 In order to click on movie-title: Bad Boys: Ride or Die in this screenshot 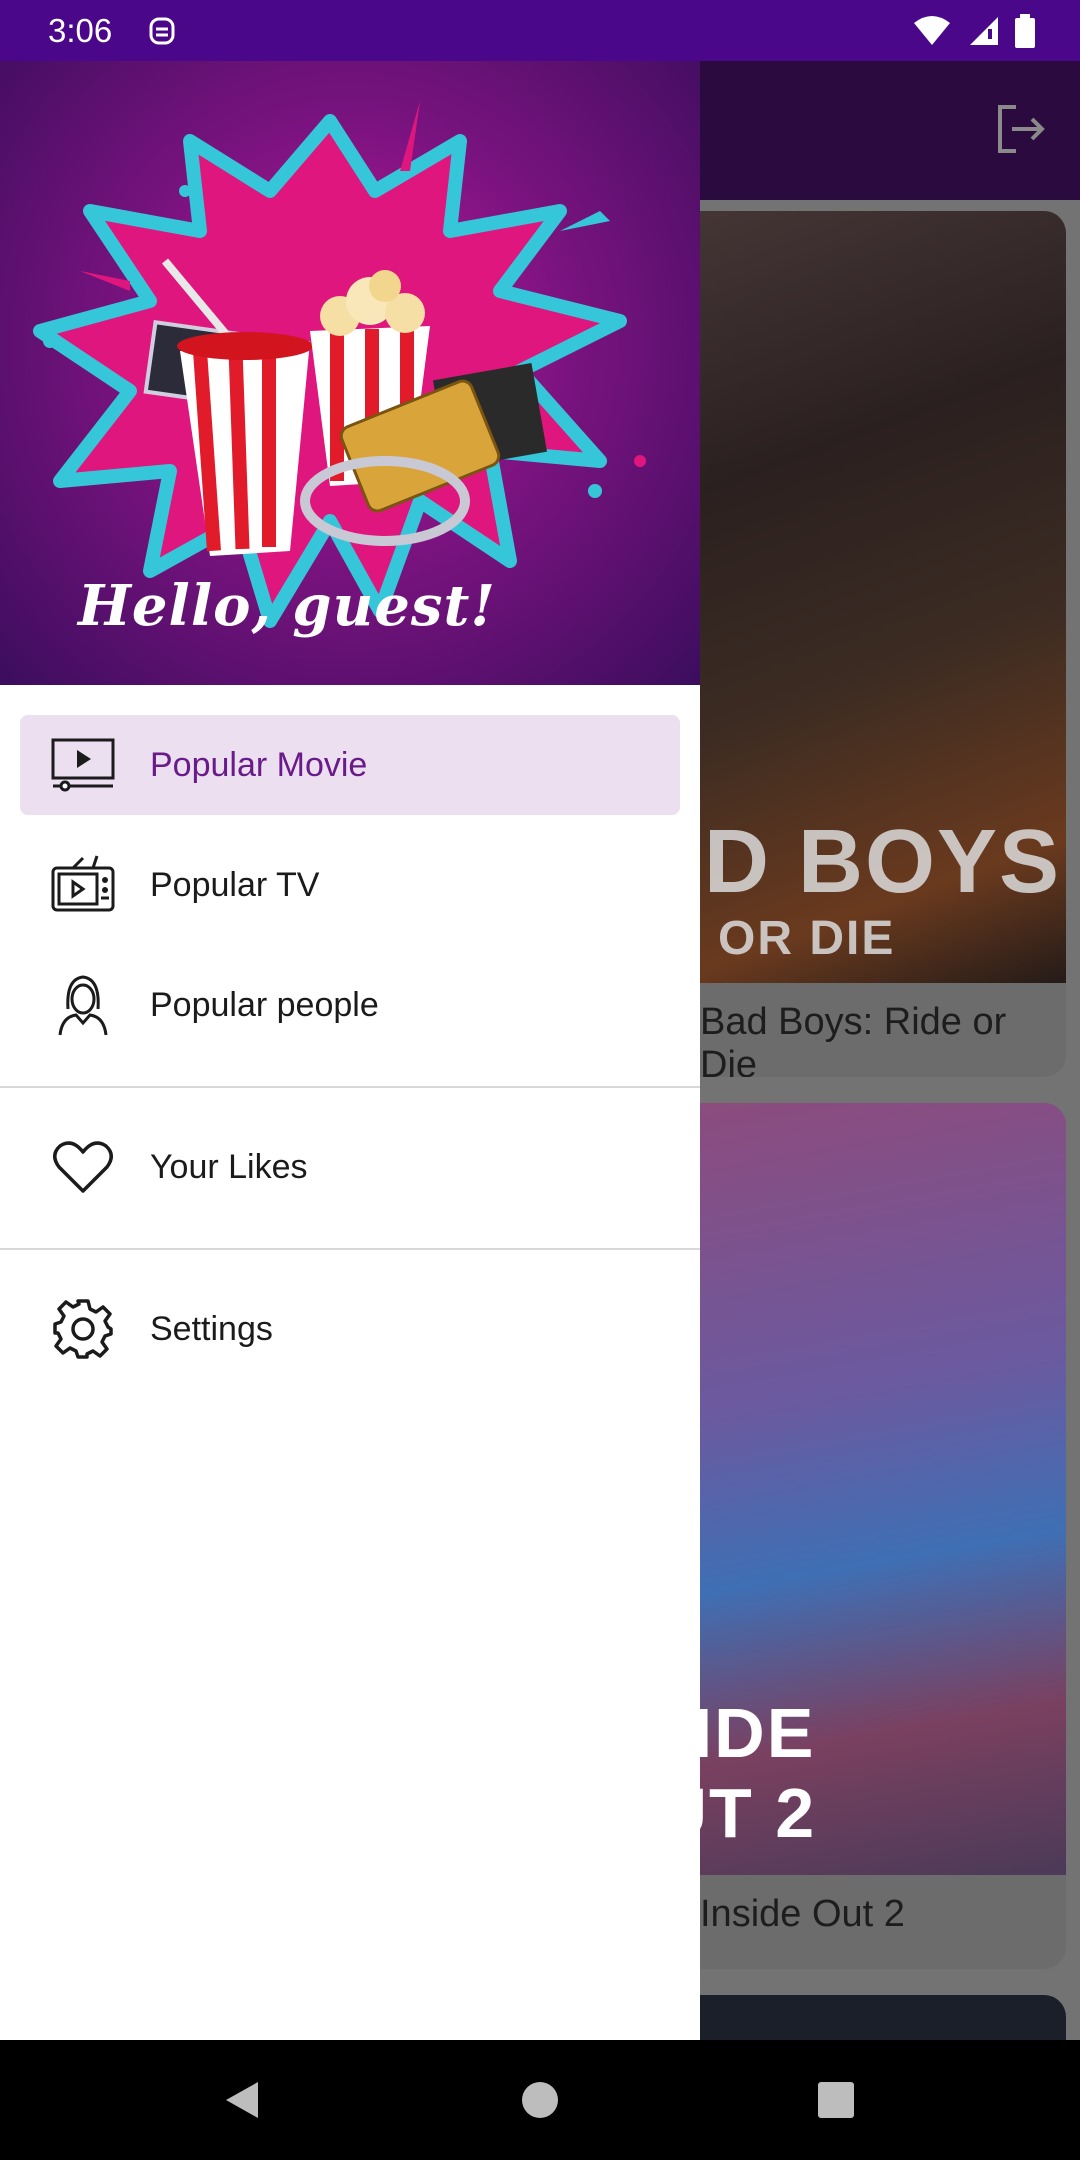, I will do `click(853, 1039)`.